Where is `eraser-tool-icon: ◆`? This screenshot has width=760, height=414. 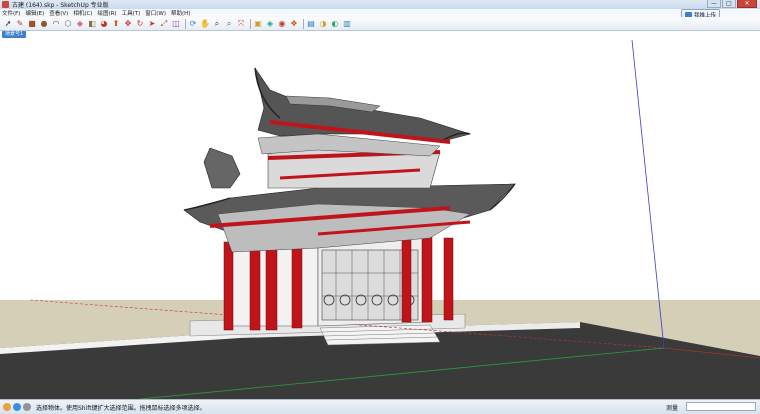
eraser-tool-icon: ◆ is located at coordinates (80, 24).